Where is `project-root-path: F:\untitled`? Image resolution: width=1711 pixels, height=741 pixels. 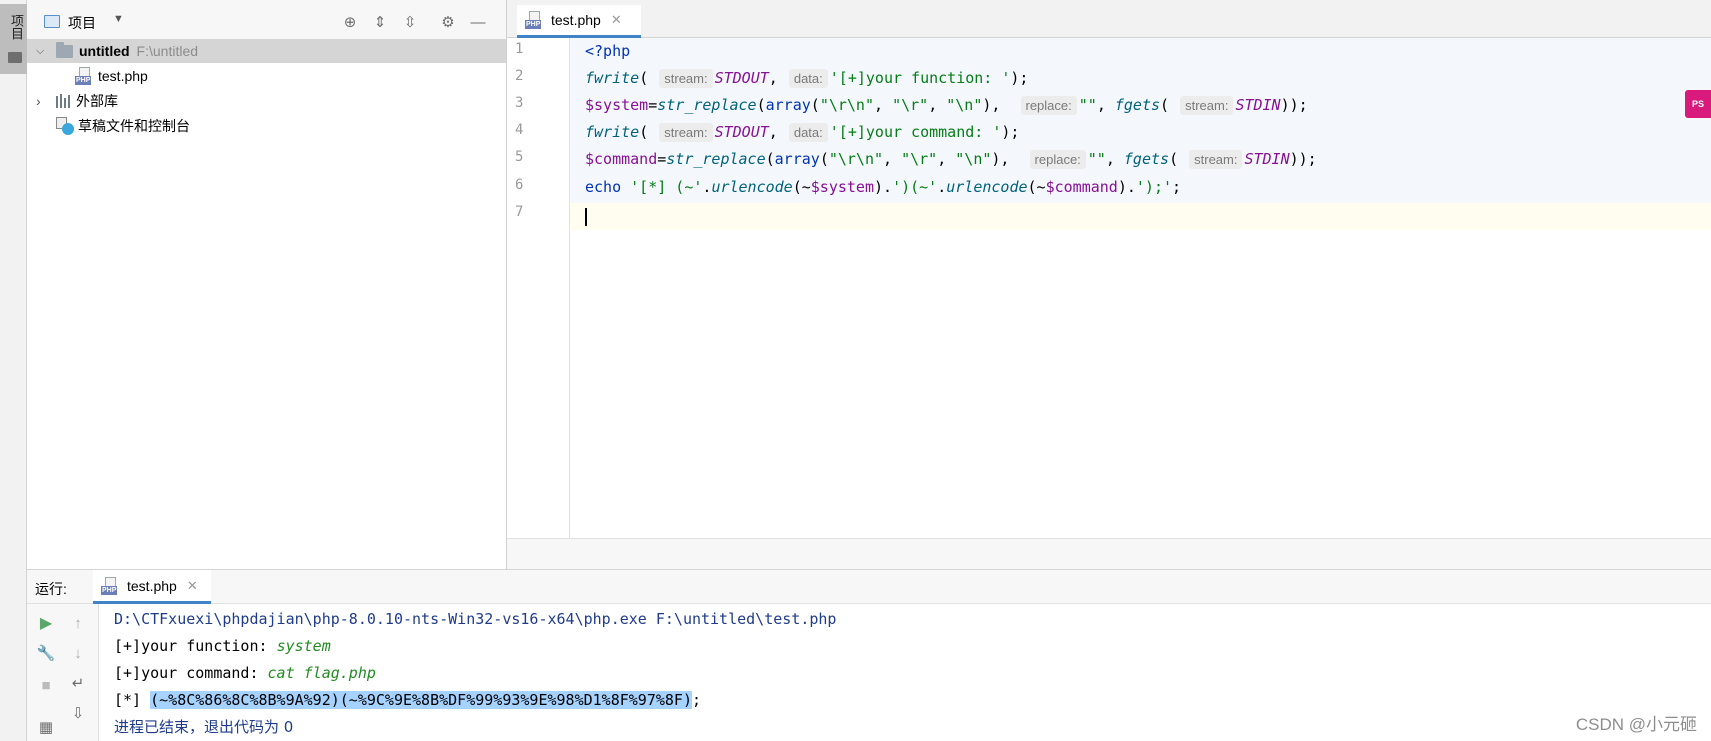
project-root-path: F:\untitled is located at coordinates (167, 51).